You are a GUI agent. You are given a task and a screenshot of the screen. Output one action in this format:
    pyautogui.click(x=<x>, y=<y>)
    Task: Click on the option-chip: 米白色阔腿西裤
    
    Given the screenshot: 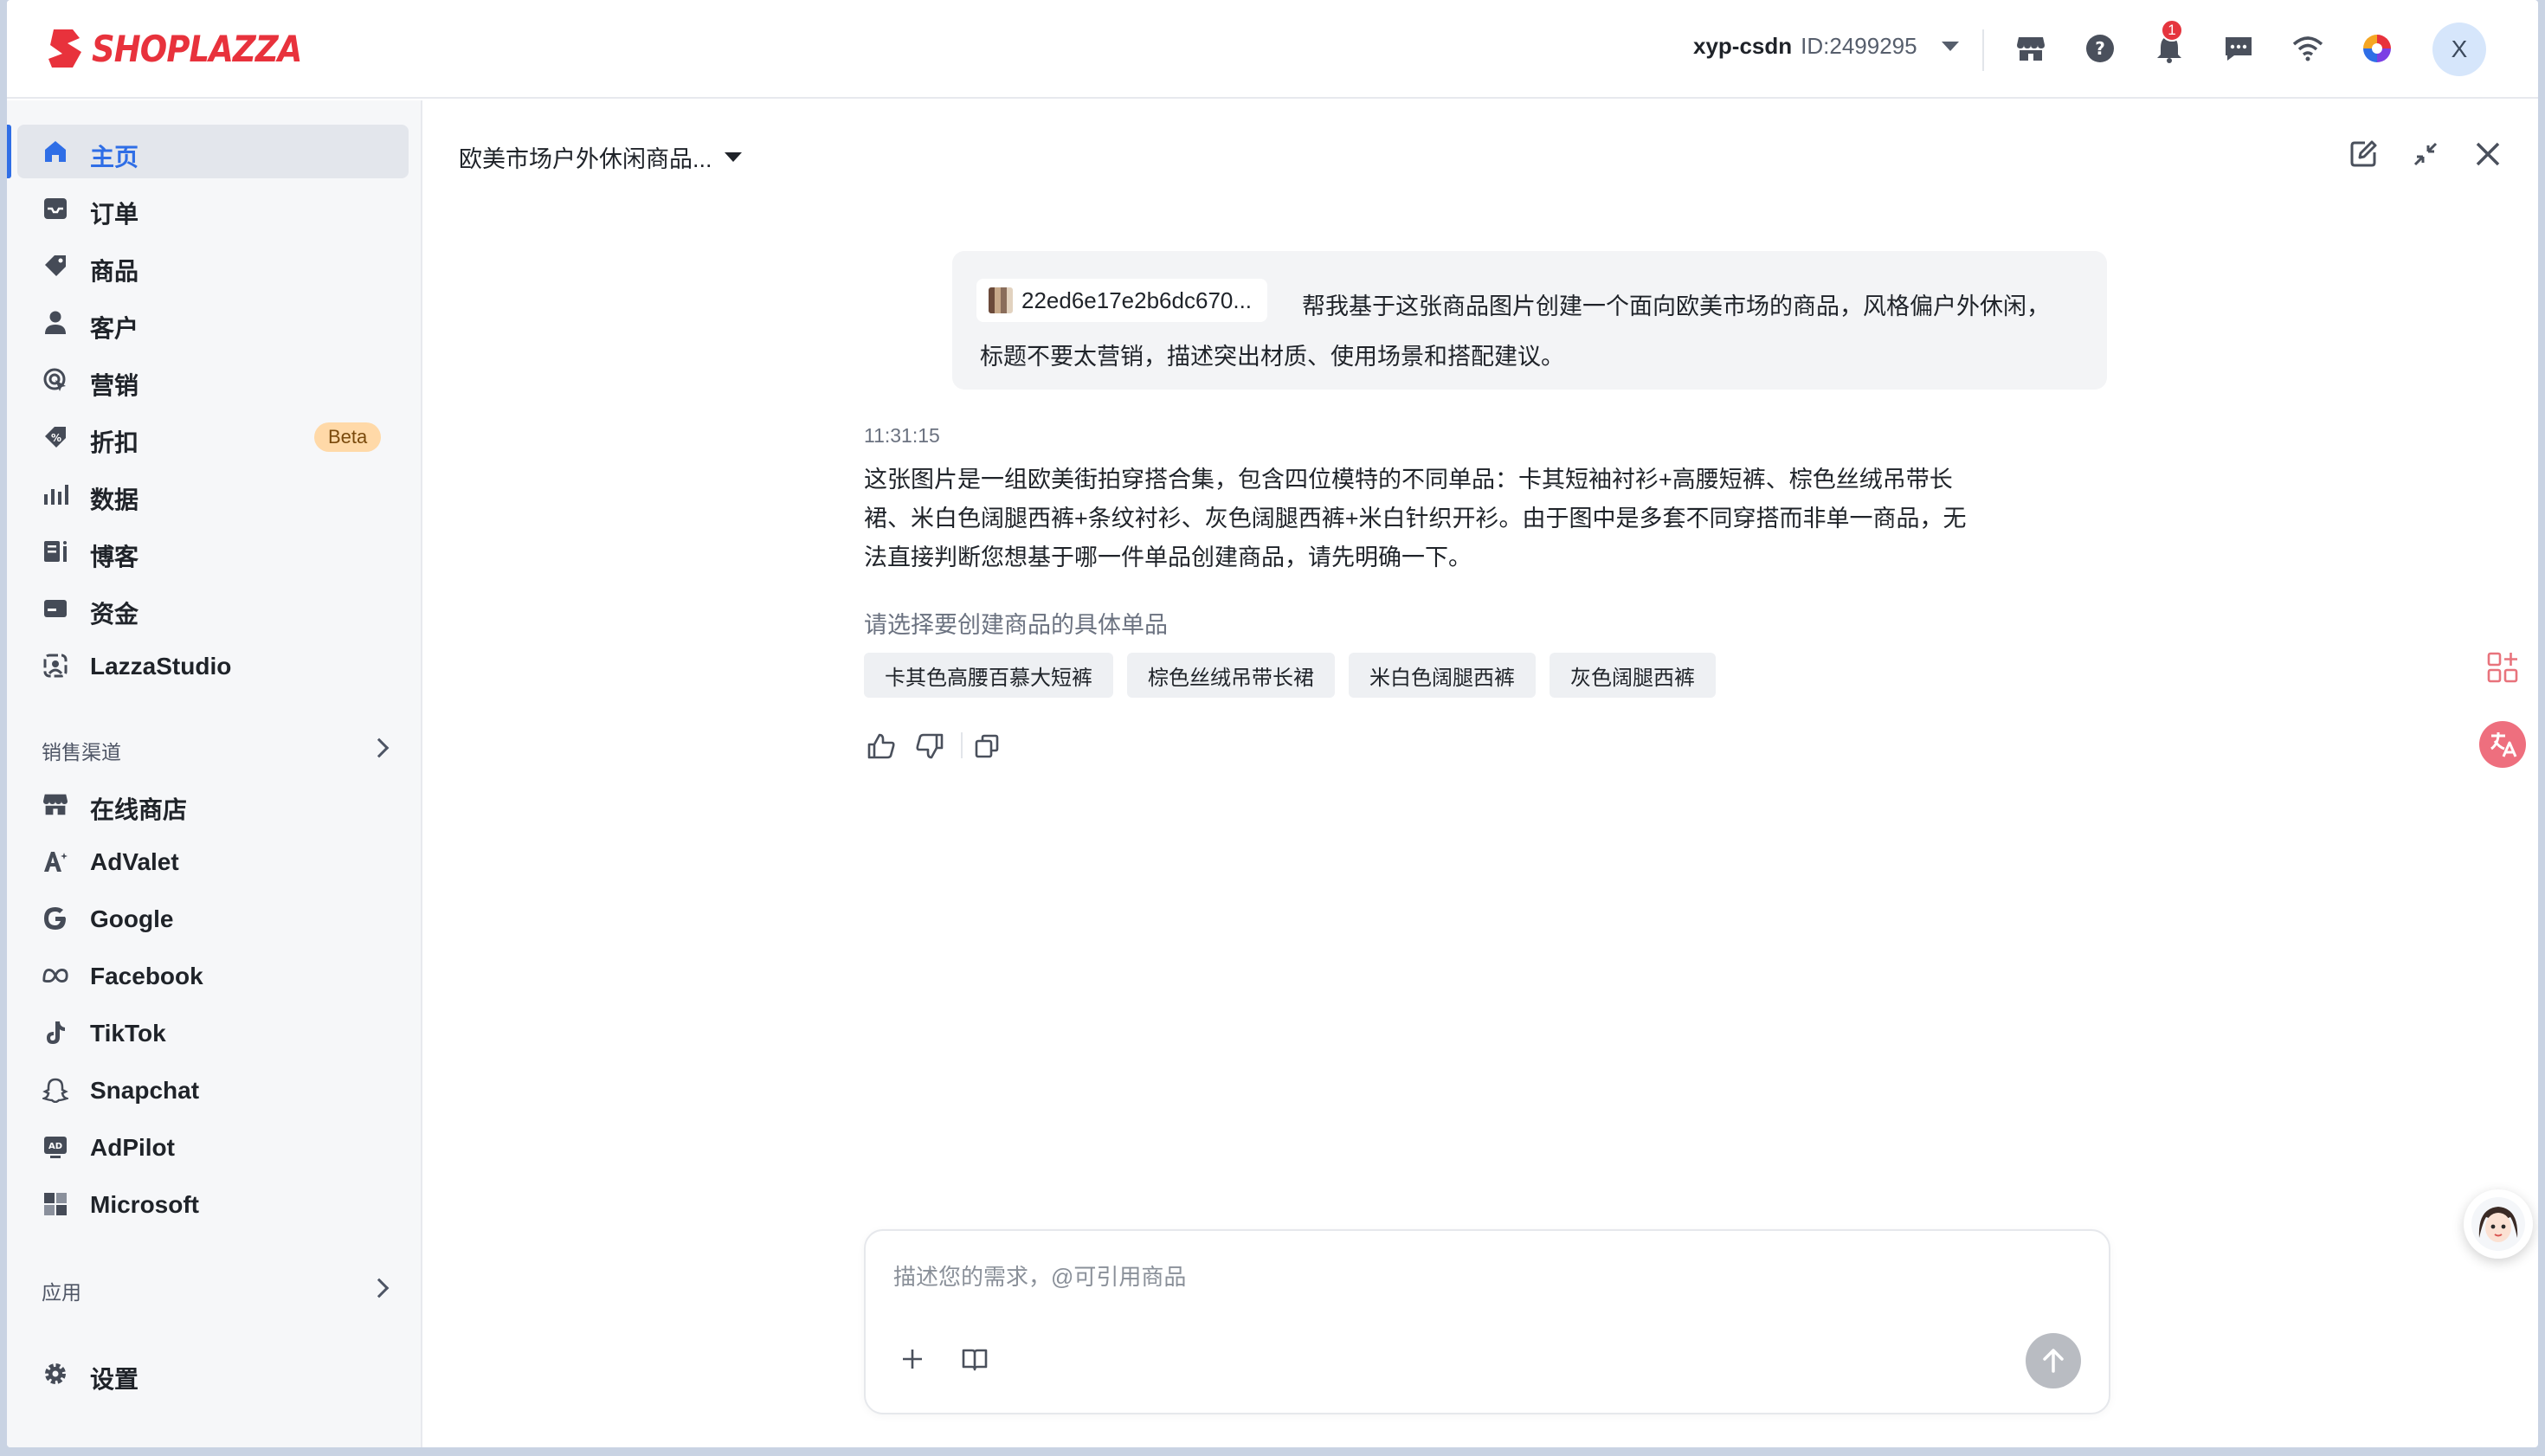 What is the action you would take?
    pyautogui.click(x=1443, y=675)
    